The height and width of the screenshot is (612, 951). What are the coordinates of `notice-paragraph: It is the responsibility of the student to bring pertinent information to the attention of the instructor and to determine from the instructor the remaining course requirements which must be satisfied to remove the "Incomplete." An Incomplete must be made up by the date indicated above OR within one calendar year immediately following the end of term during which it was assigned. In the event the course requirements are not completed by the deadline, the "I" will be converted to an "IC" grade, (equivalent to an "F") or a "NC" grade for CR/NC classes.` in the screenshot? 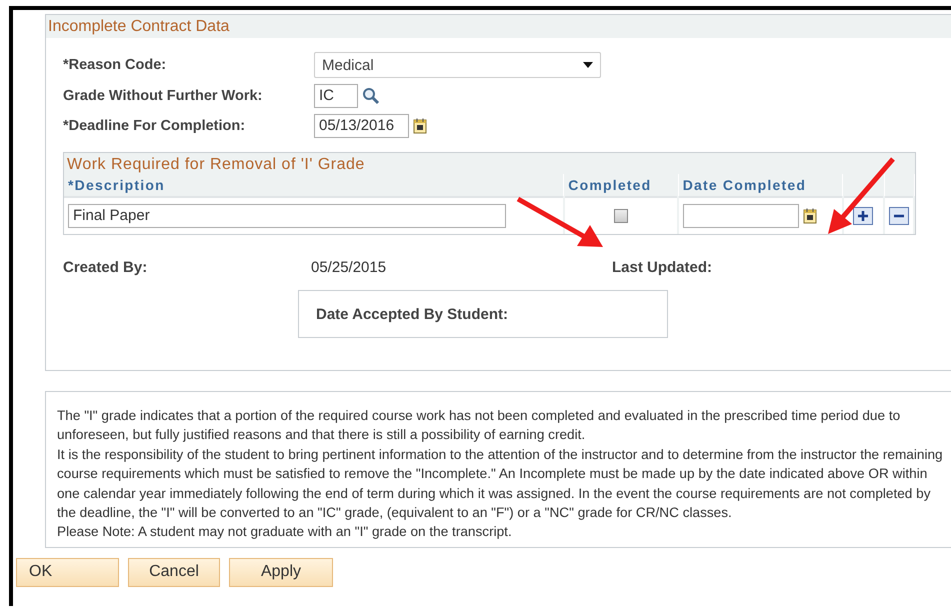 It's located at (500, 484).